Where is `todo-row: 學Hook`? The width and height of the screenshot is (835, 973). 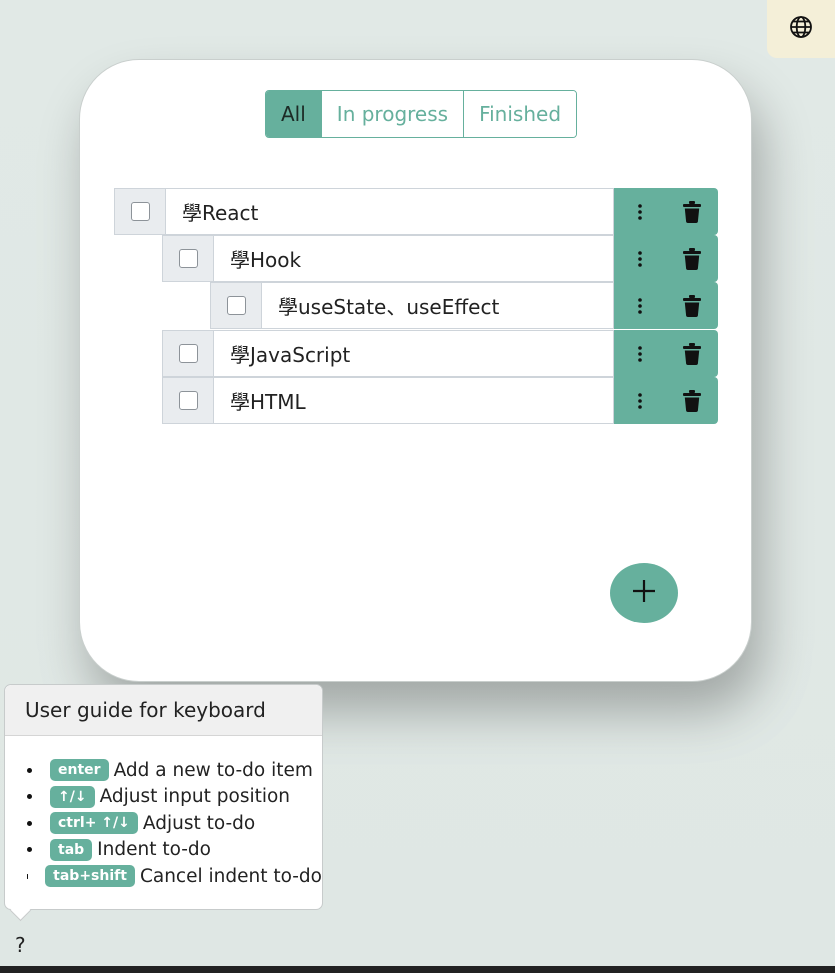
todo-row: 學Hook is located at coordinates (440, 258).